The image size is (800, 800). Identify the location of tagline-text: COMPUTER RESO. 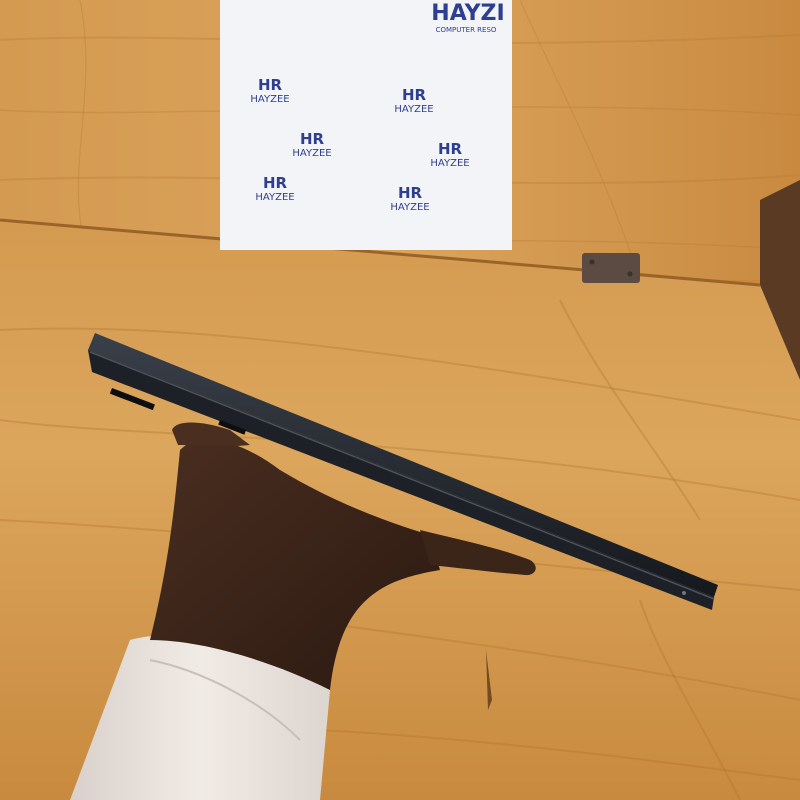
(466, 30).